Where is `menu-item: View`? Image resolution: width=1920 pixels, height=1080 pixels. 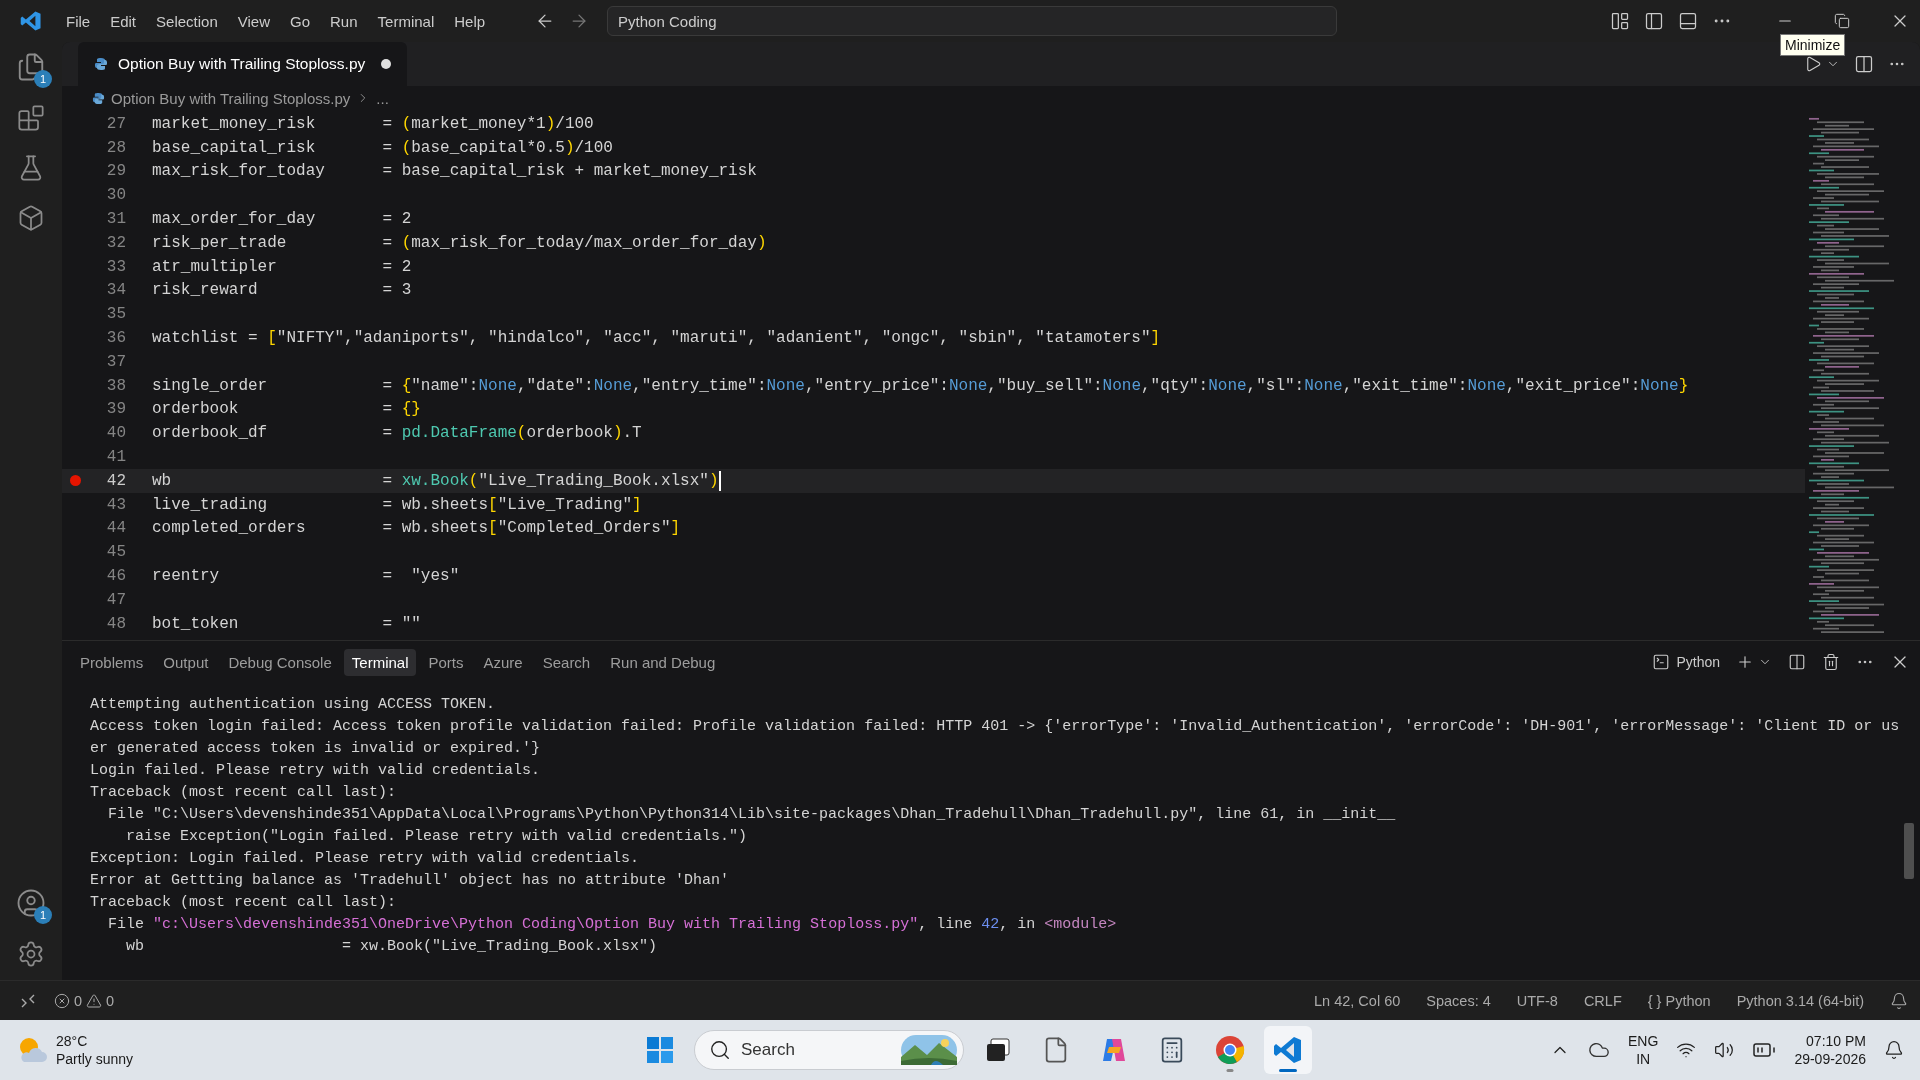
menu-item: View is located at coordinates (253, 21).